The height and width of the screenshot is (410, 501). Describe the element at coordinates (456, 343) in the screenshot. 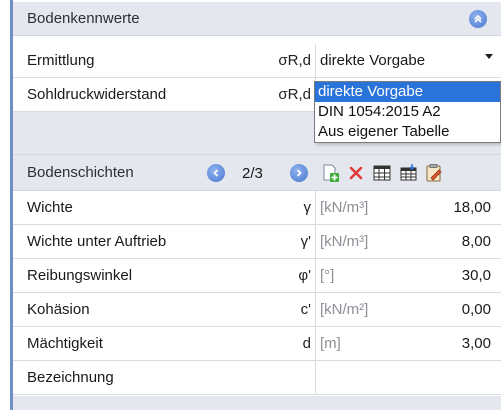

I see `thickness-value: 3,00` at that location.